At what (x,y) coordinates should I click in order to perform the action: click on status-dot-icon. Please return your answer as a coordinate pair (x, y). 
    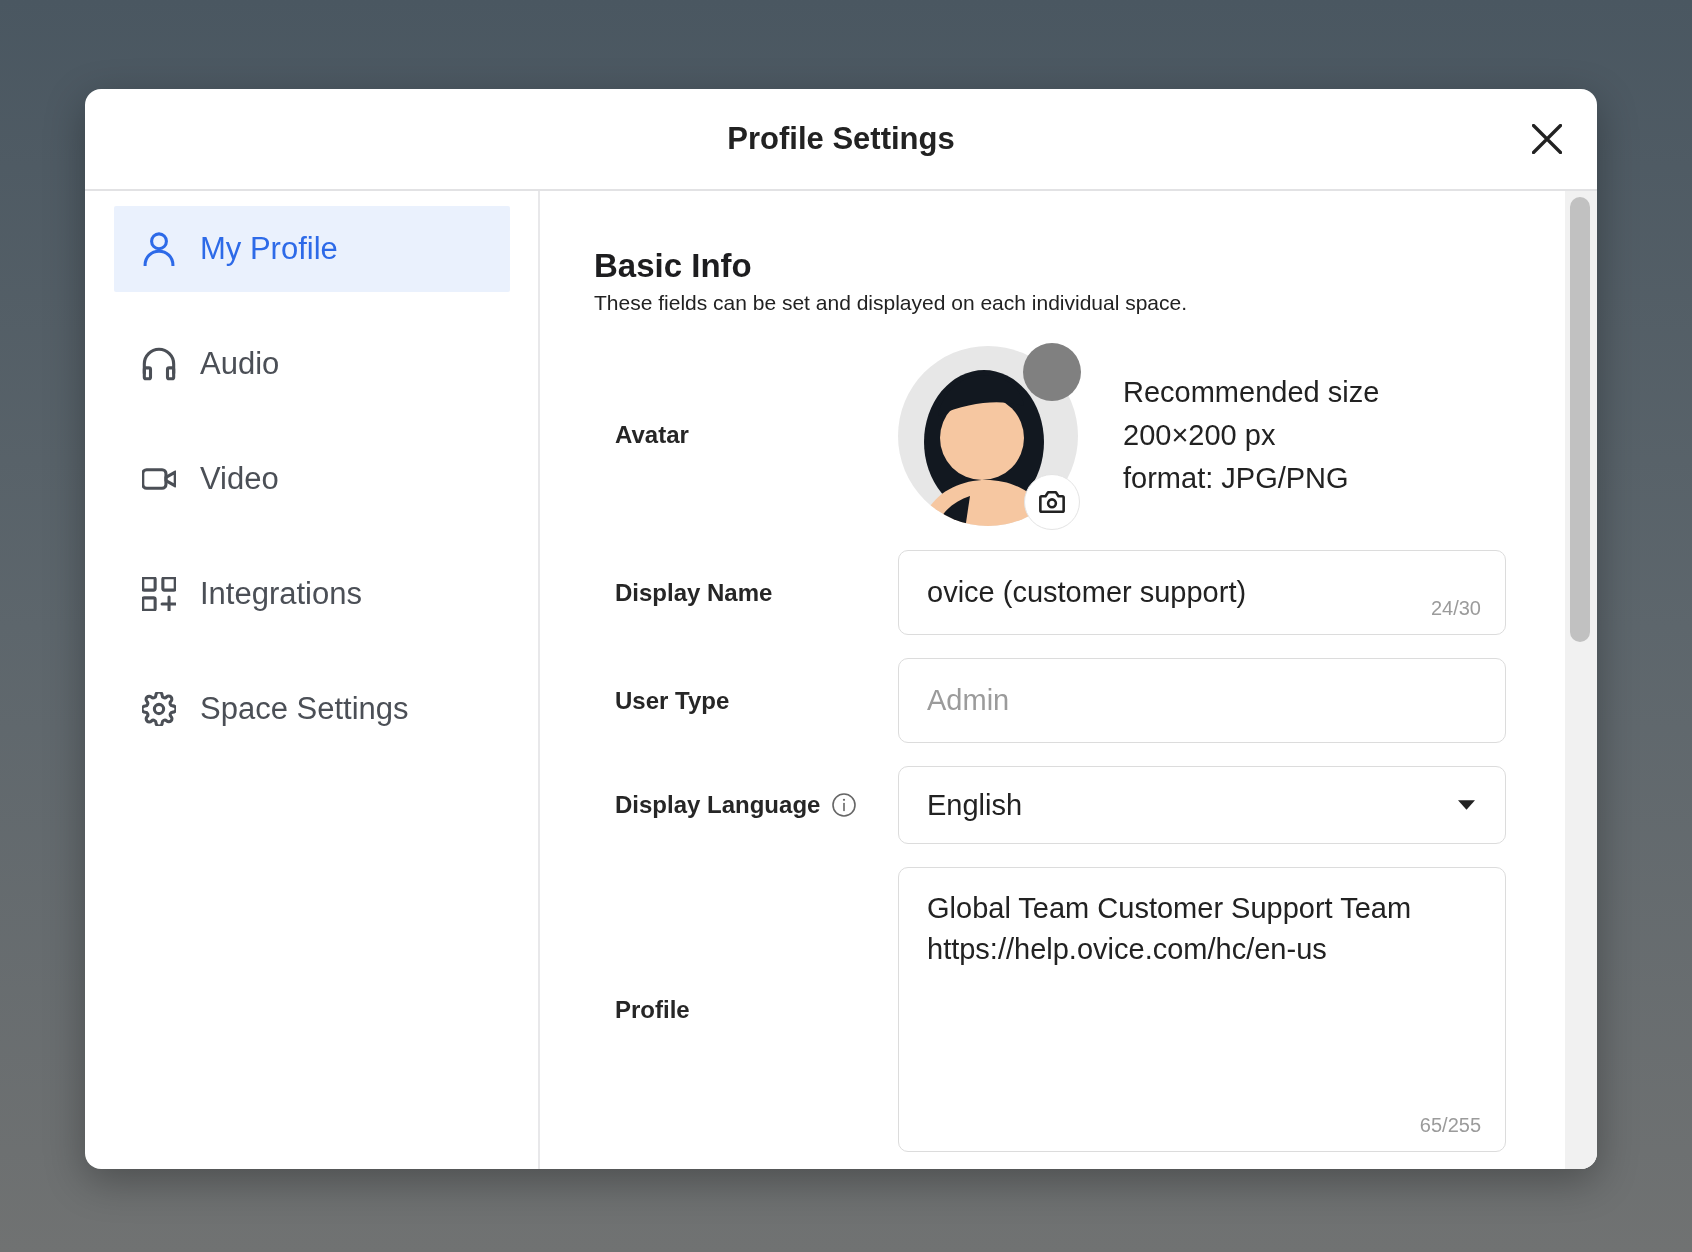
    Looking at the image, I should click on (1052, 372).